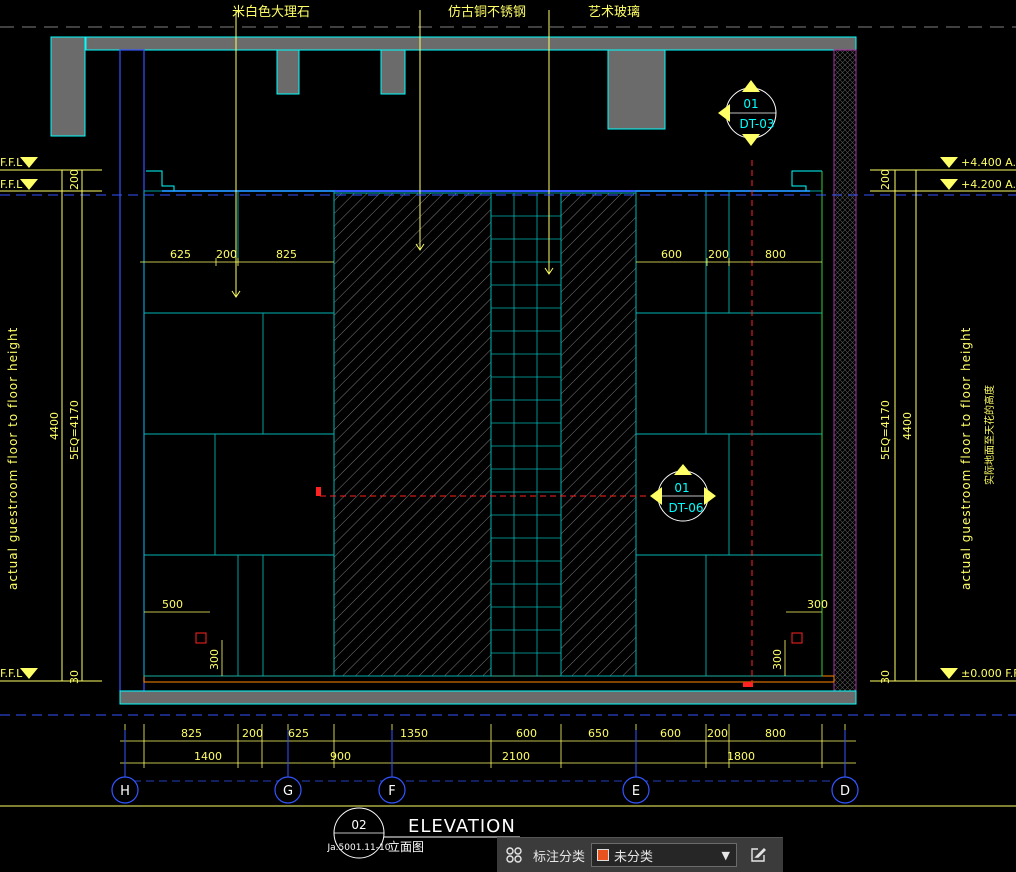  I want to click on top-dim-l1: 625, so click(180, 254).